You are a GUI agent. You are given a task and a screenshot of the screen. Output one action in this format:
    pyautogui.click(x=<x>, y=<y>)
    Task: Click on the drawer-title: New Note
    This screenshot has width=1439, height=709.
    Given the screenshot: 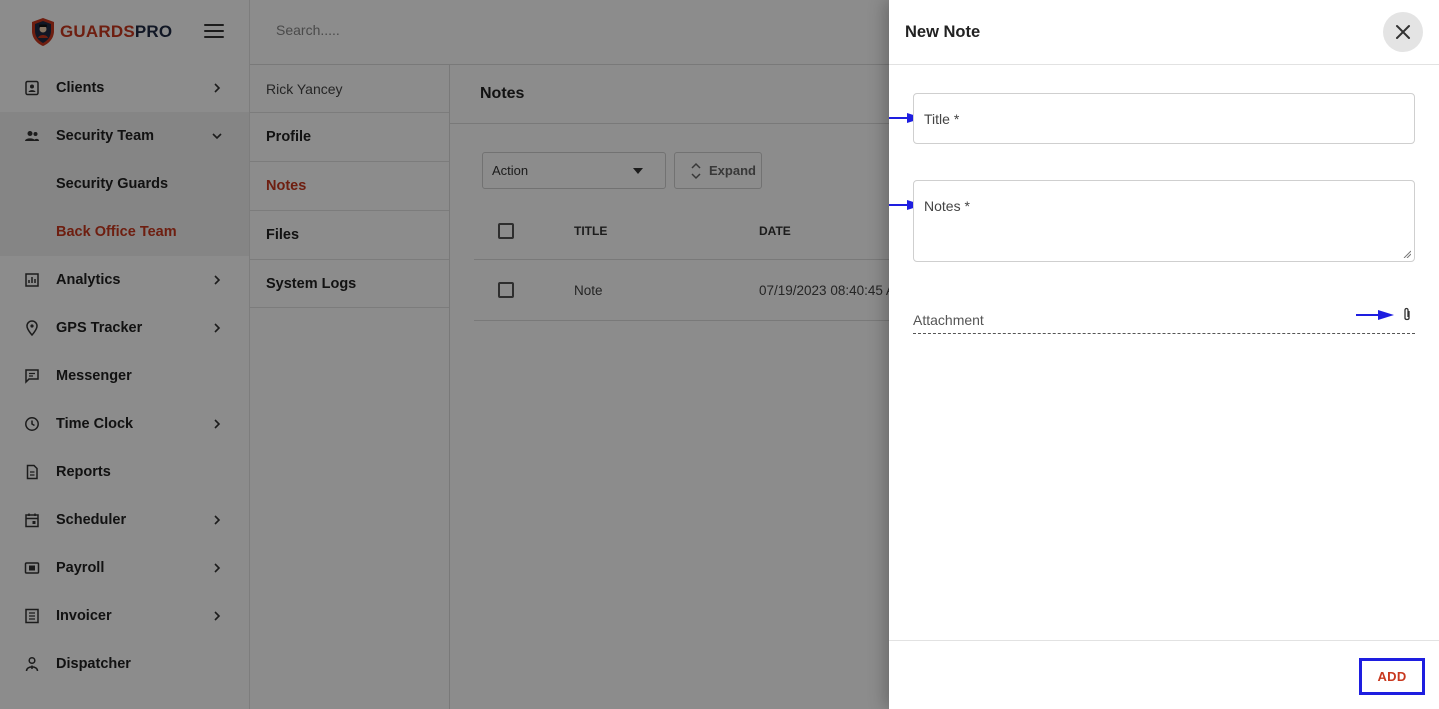 What is the action you would take?
    pyautogui.click(x=943, y=31)
    